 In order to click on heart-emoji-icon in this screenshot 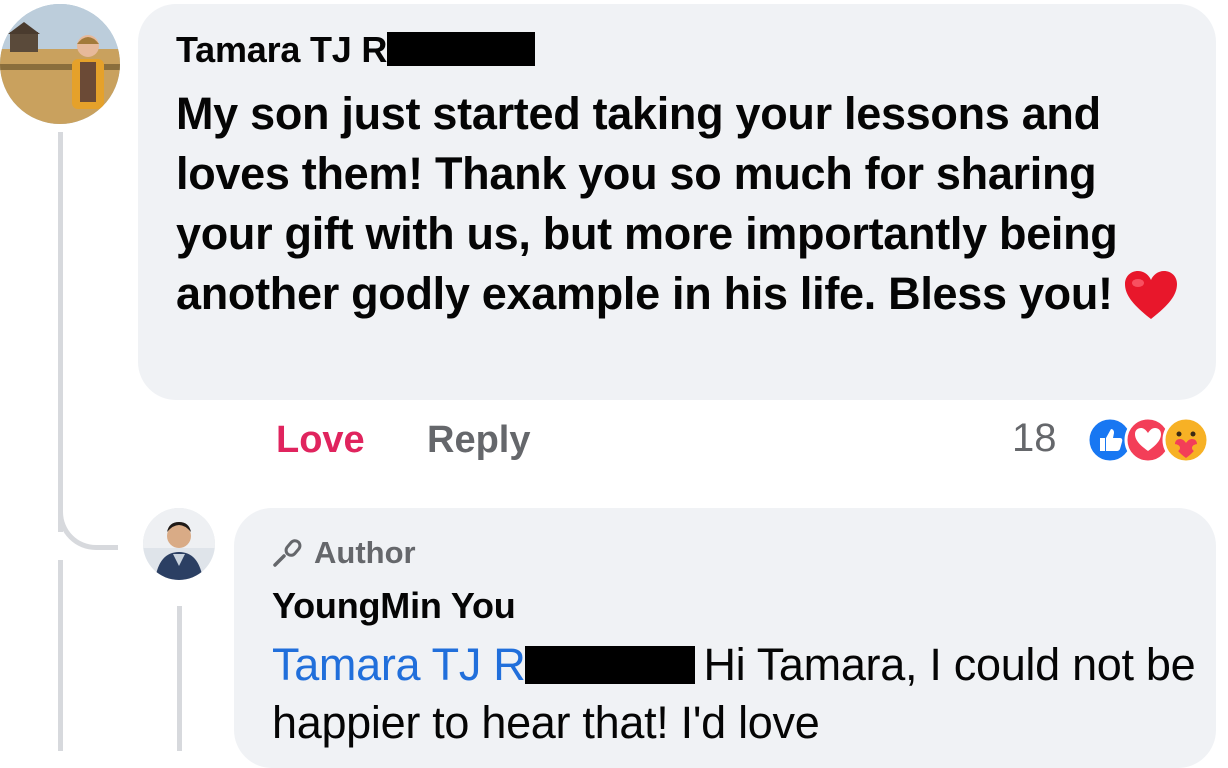, I will do `click(1151, 302)`.